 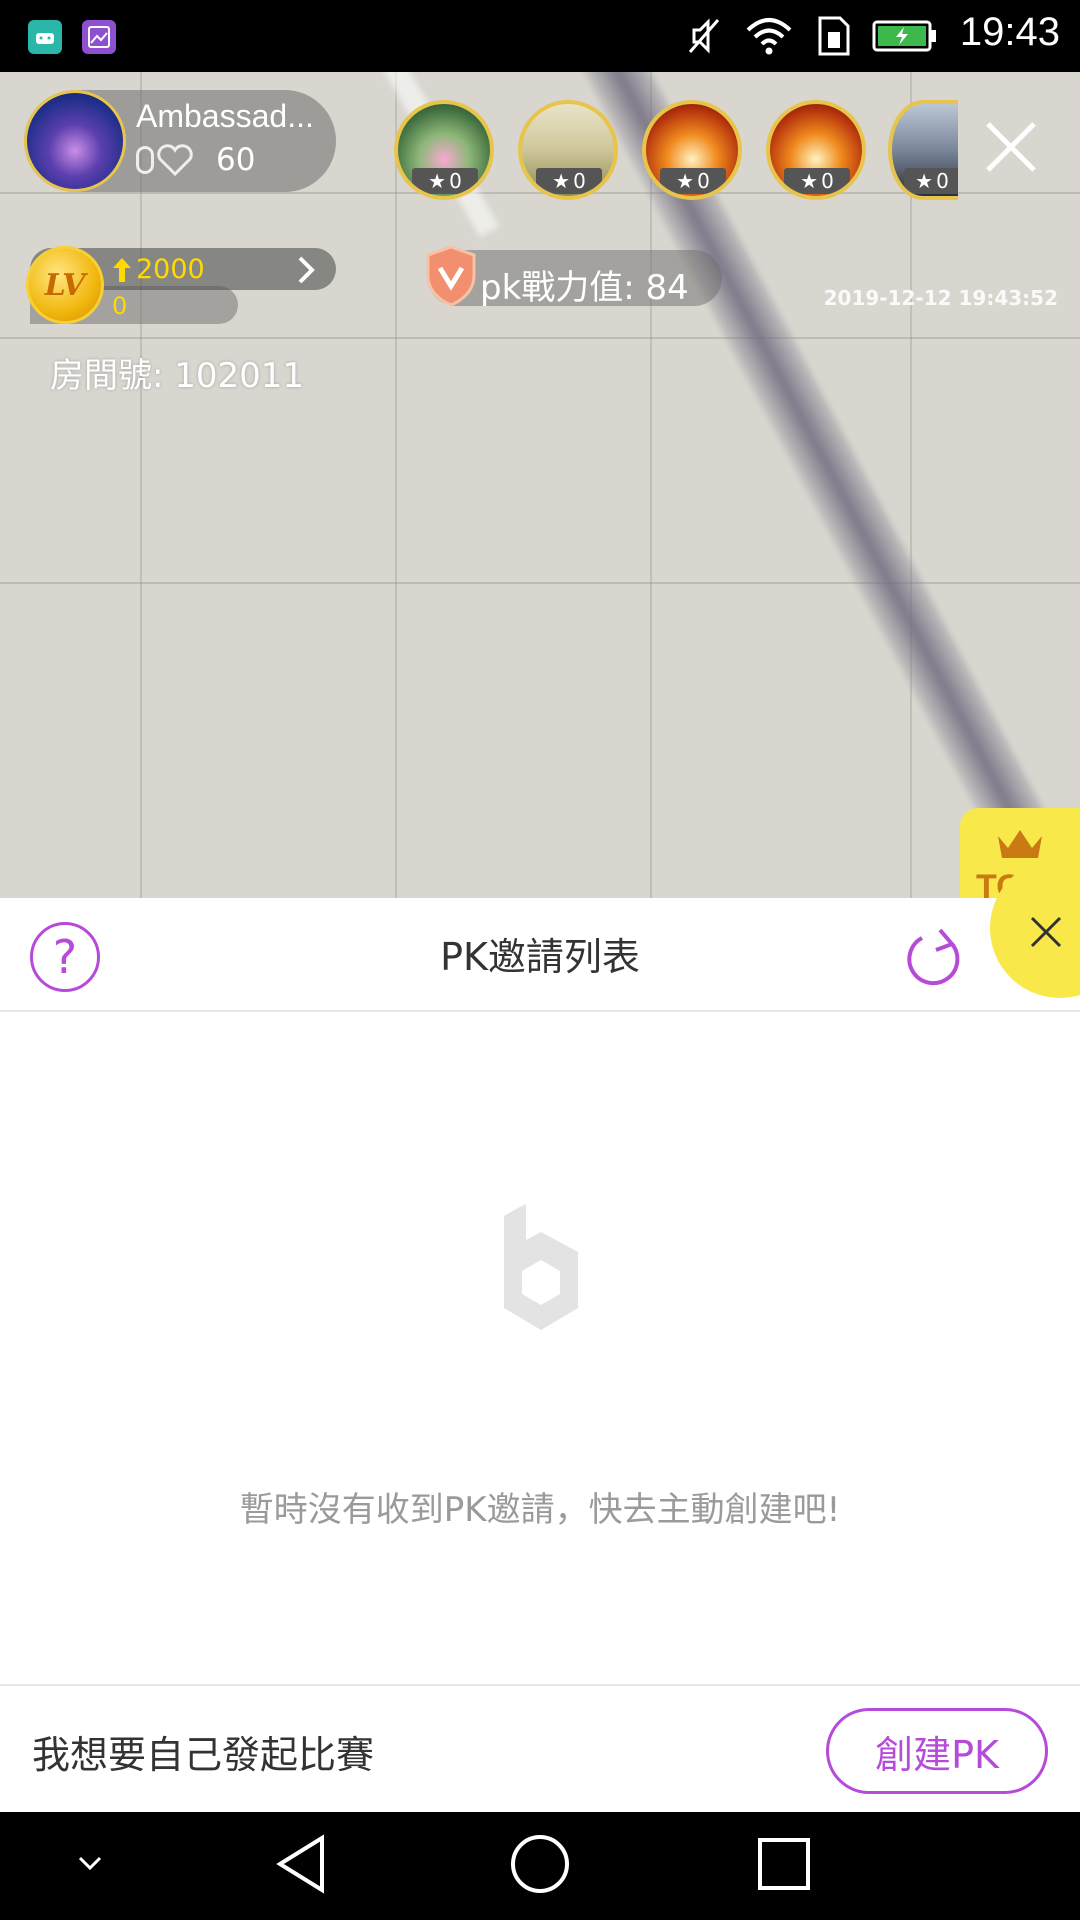 What do you see at coordinates (90, 1863) in the screenshot?
I see `chevron-down-icon` at bounding box center [90, 1863].